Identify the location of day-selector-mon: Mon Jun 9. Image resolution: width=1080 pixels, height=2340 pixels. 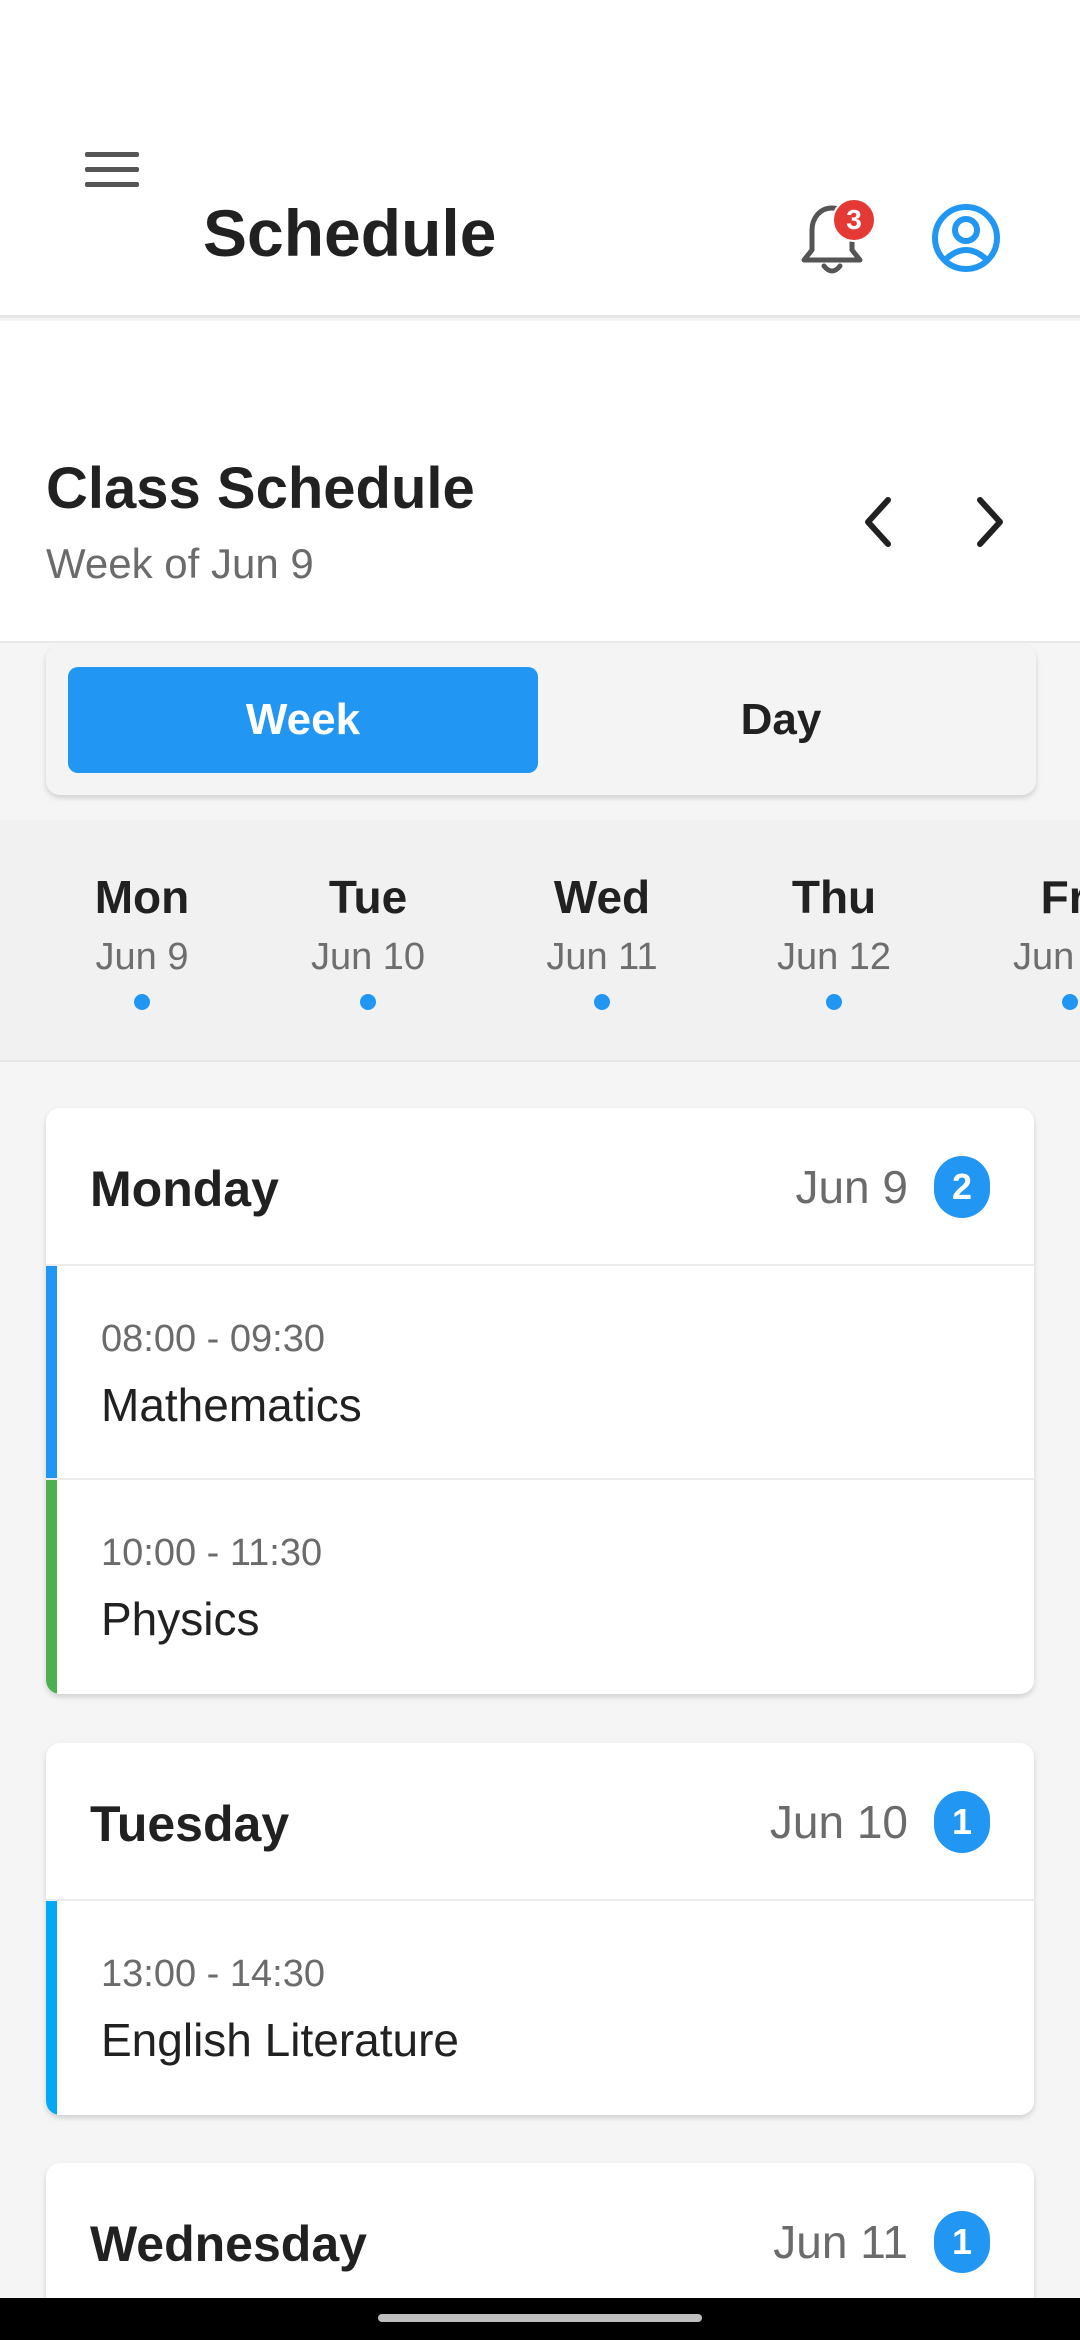
(142, 940).